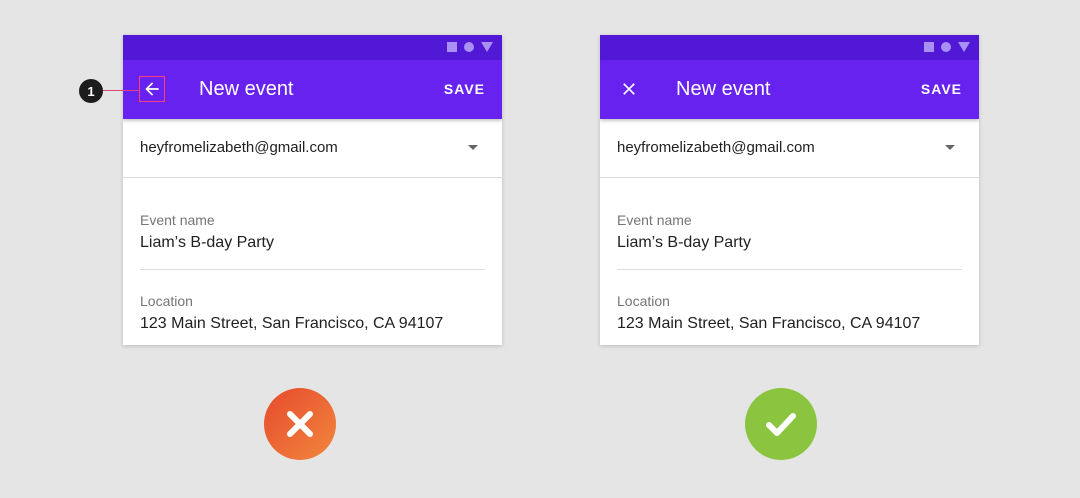 Image resolution: width=1080 pixels, height=498 pixels. I want to click on checkmark-icon, so click(781, 424).